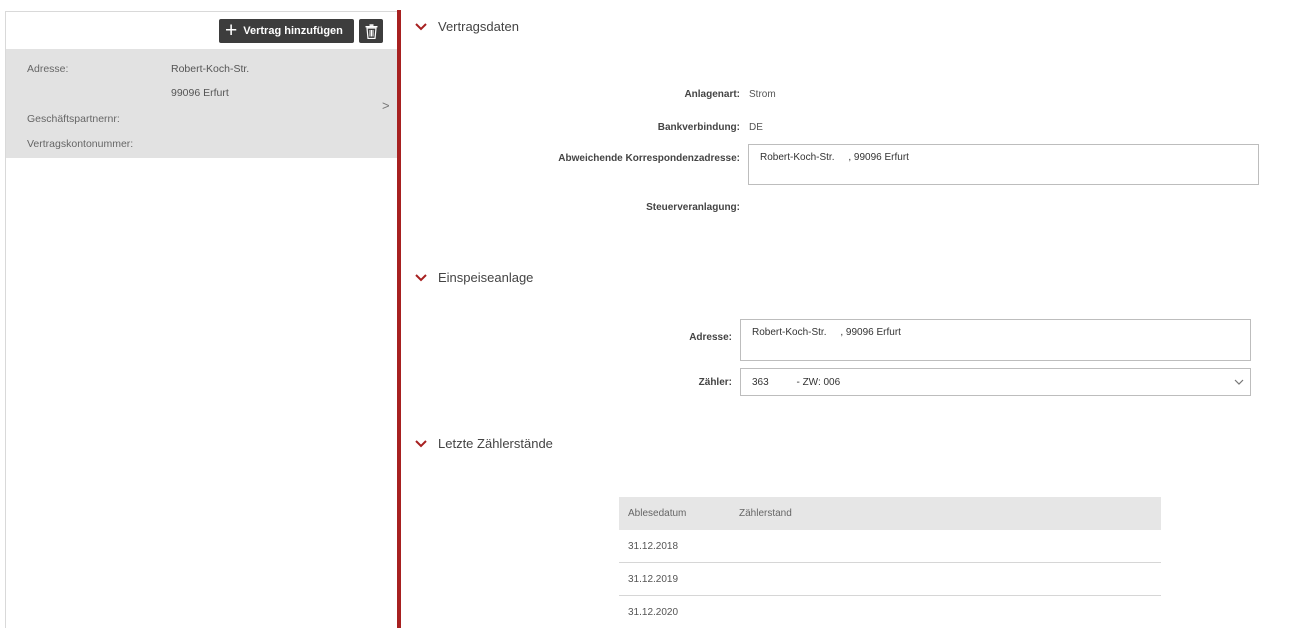 The height and width of the screenshot is (628, 1307). What do you see at coordinates (48, 69) in the screenshot?
I see `address-label: Adresse:` at bounding box center [48, 69].